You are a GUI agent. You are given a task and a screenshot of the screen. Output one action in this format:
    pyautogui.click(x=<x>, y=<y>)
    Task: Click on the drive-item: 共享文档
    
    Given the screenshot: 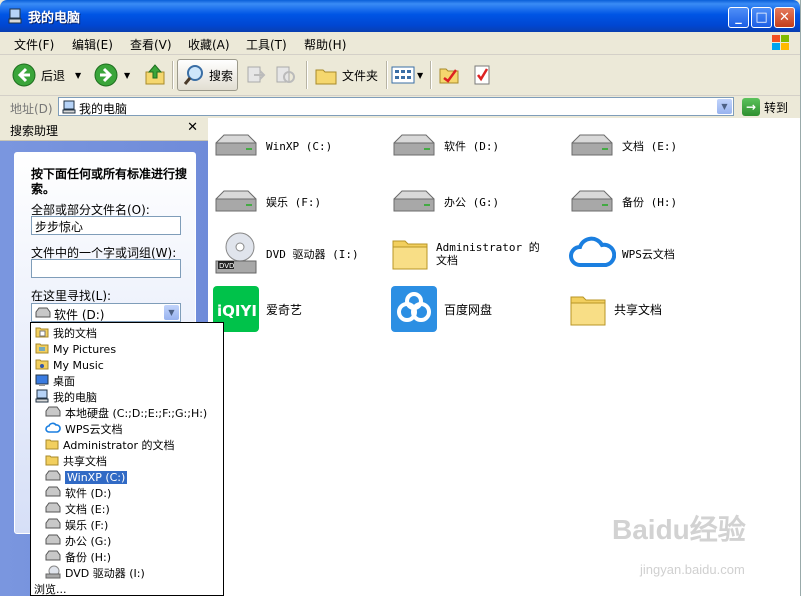 What is the action you would take?
    pyautogui.click(x=615, y=310)
    